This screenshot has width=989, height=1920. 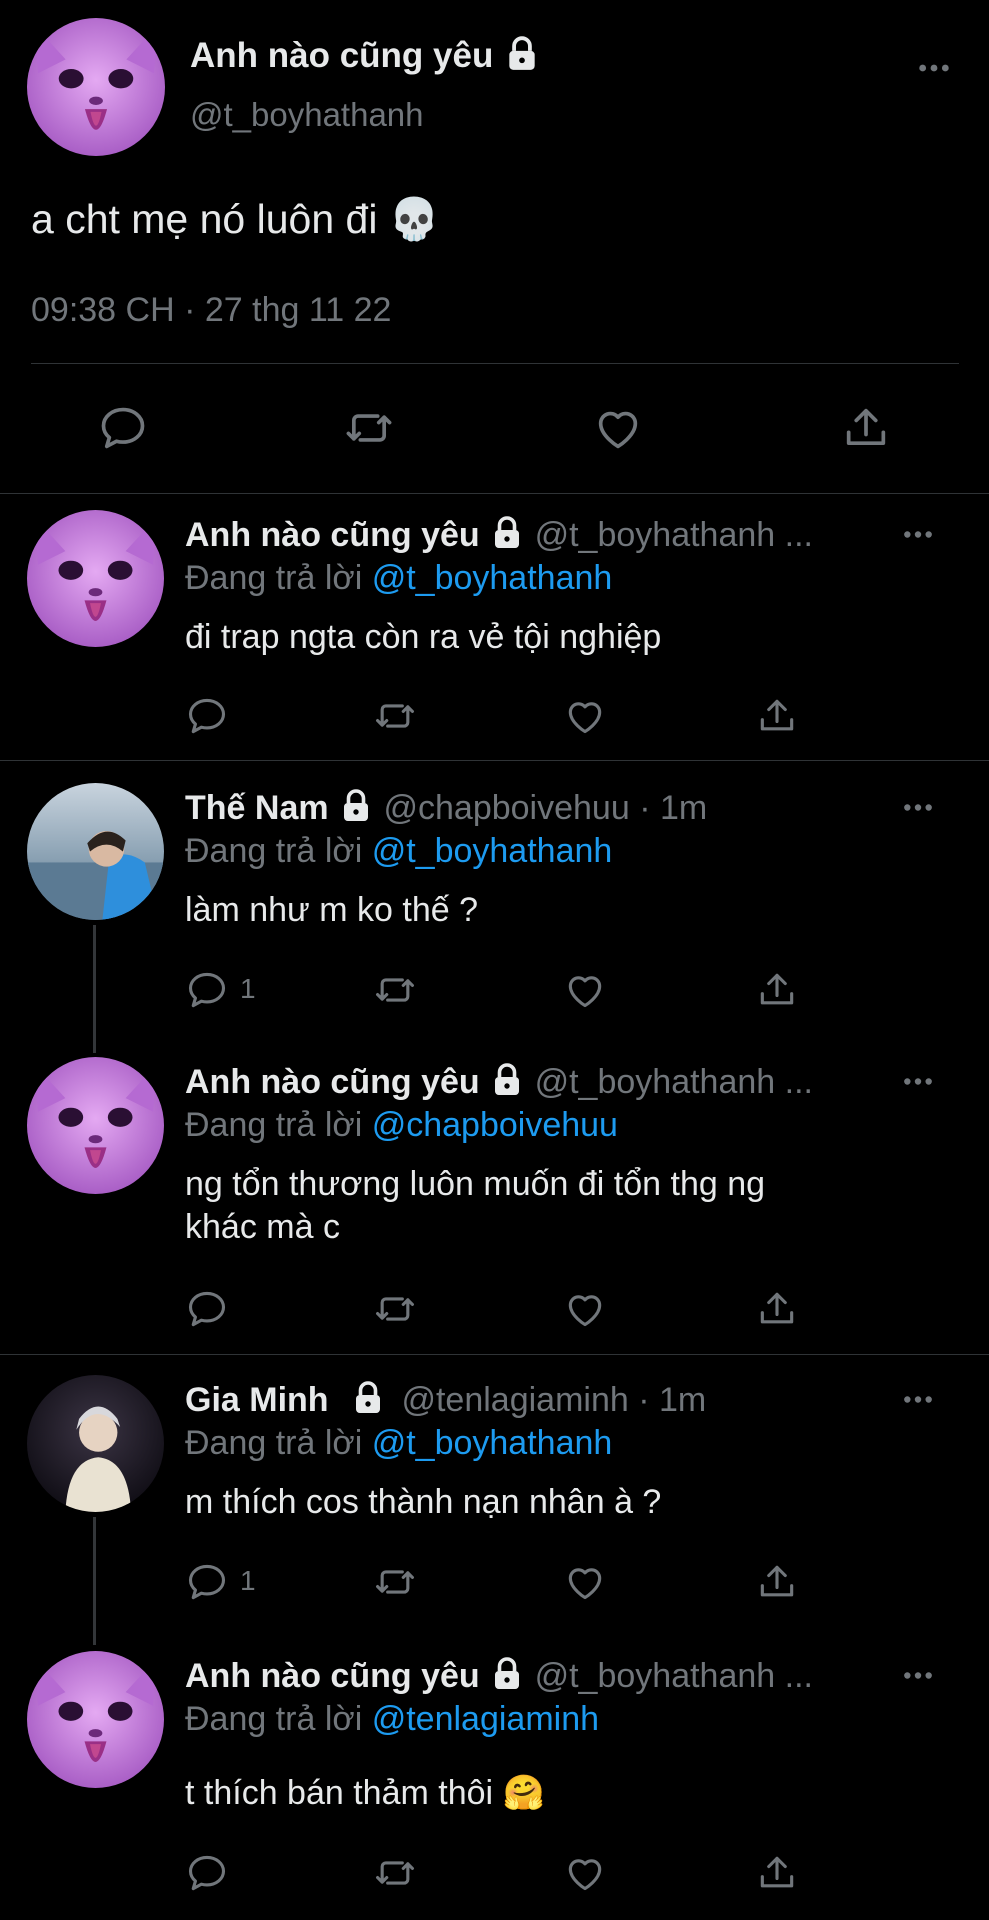 What do you see at coordinates (211, 310) in the screenshot?
I see `main-tweet-timestamp: 09:38 CH · 27 thg 11 22` at bounding box center [211, 310].